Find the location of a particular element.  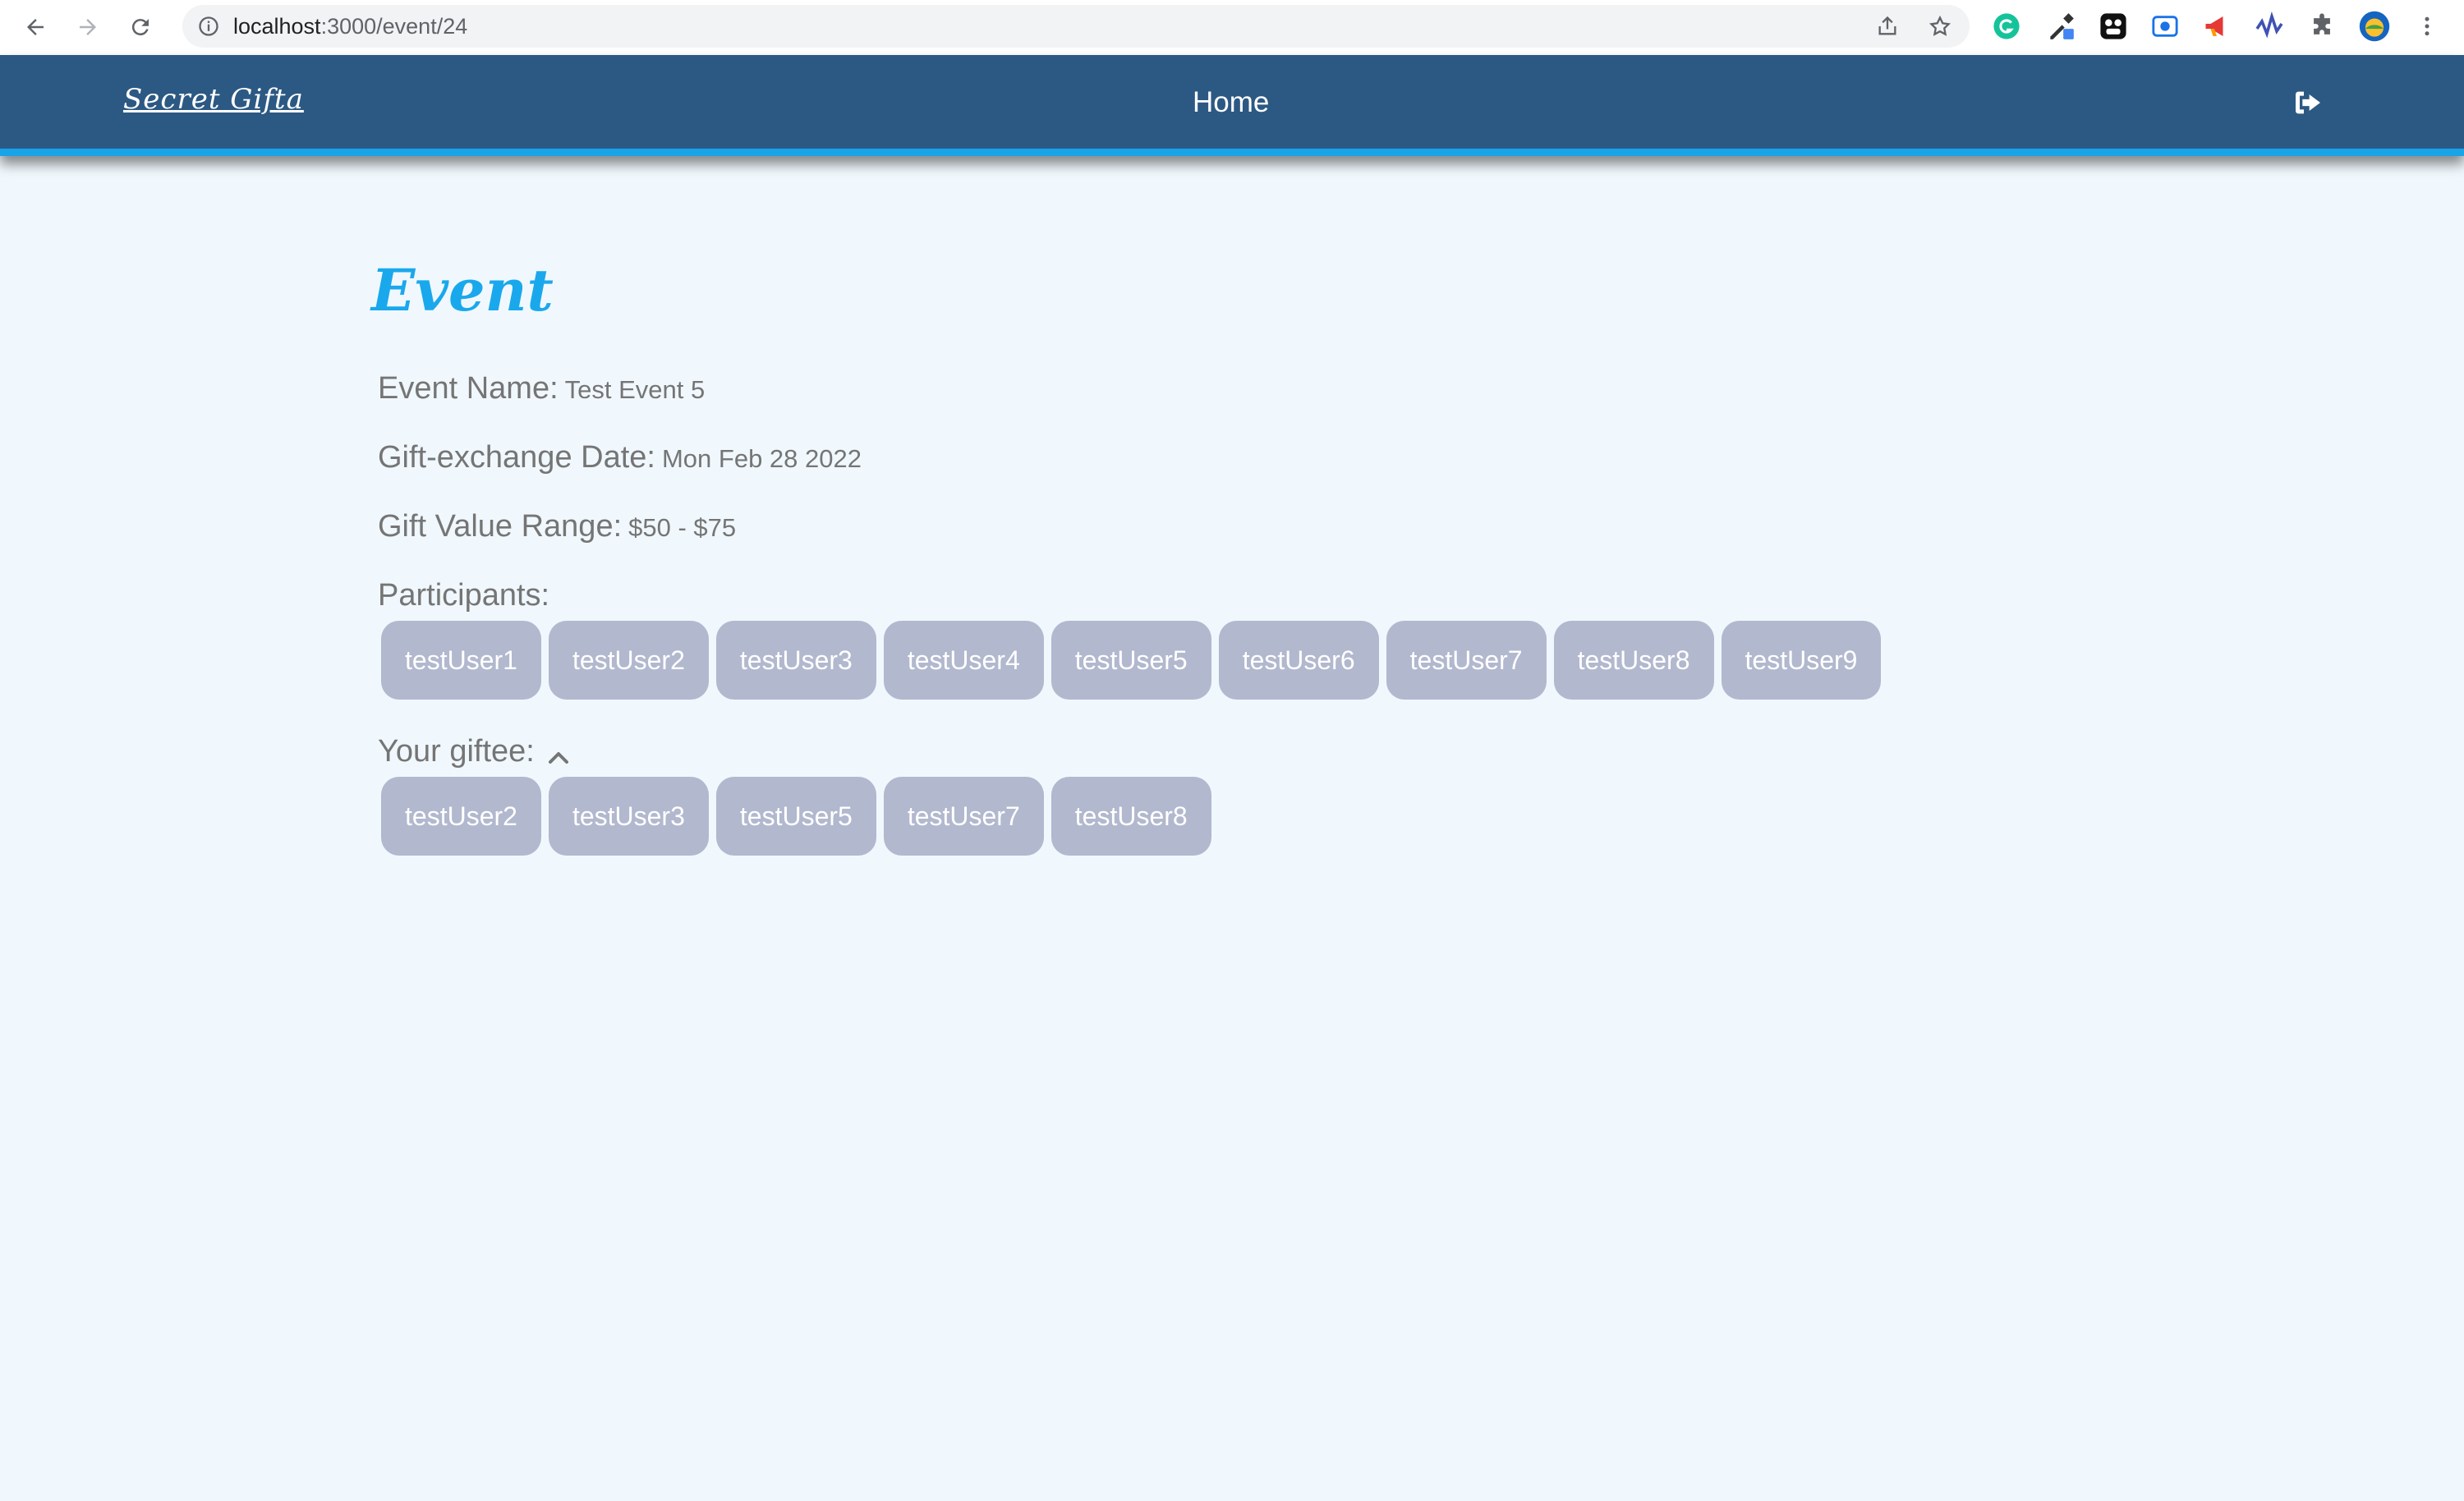

participant-chip: testUser4 is located at coordinates (963, 660).